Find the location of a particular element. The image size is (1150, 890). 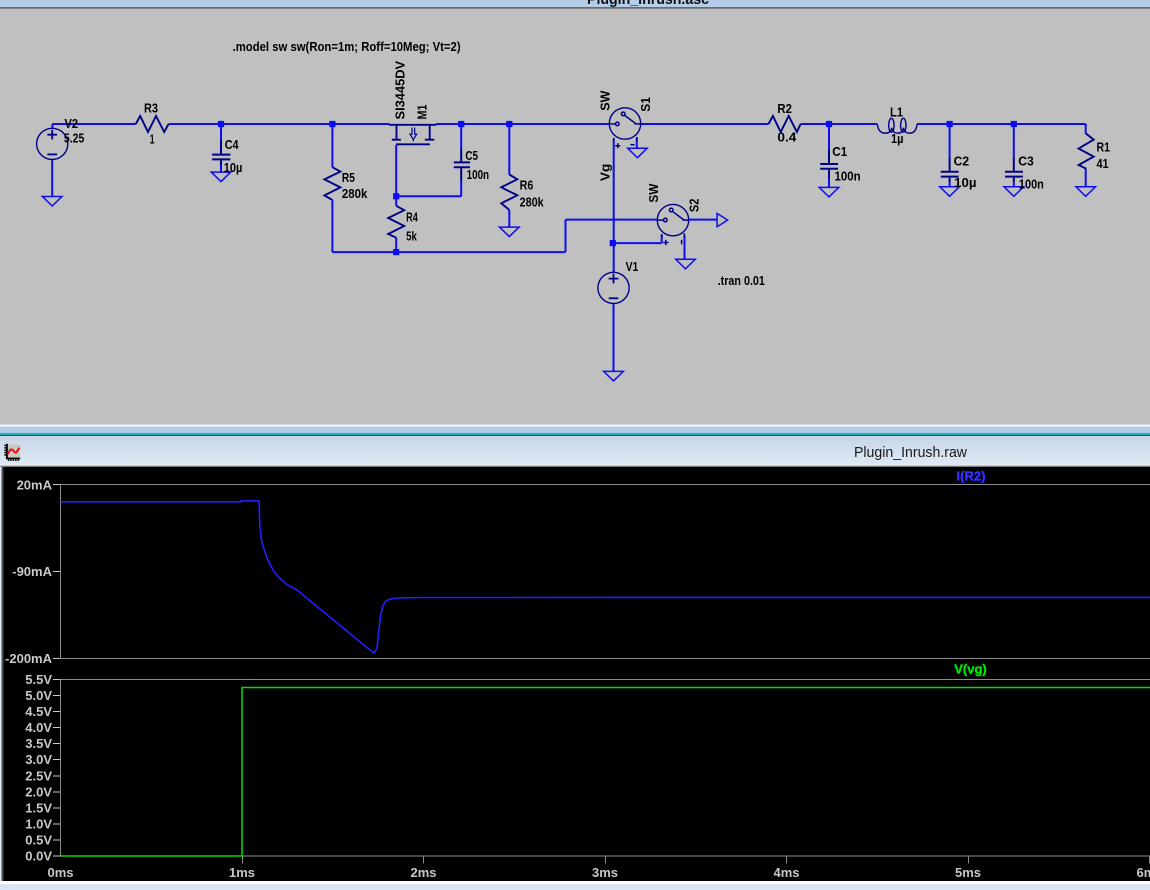

svg-text: L1 is located at coordinates (896, 111).